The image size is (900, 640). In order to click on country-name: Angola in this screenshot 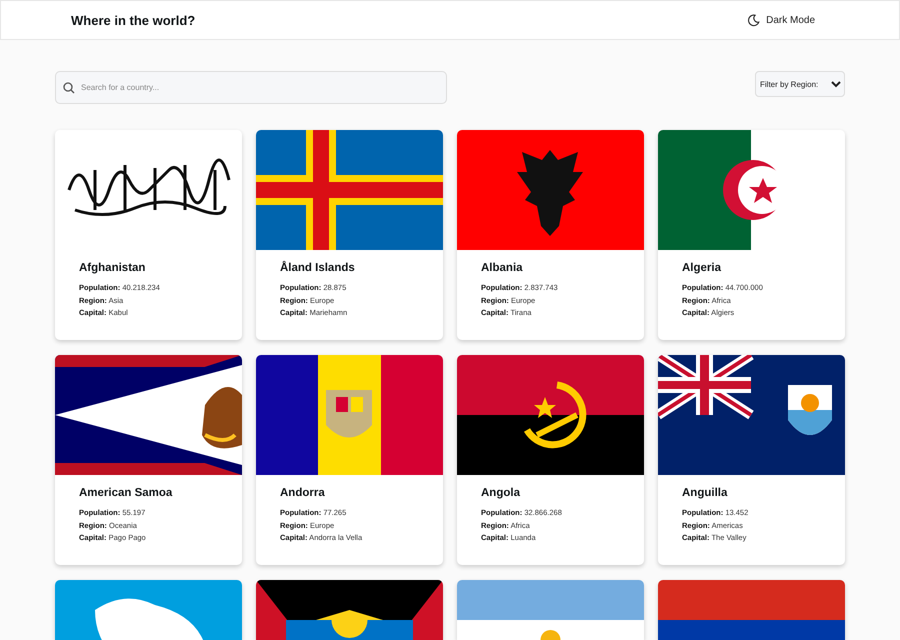, I will do `click(501, 493)`.